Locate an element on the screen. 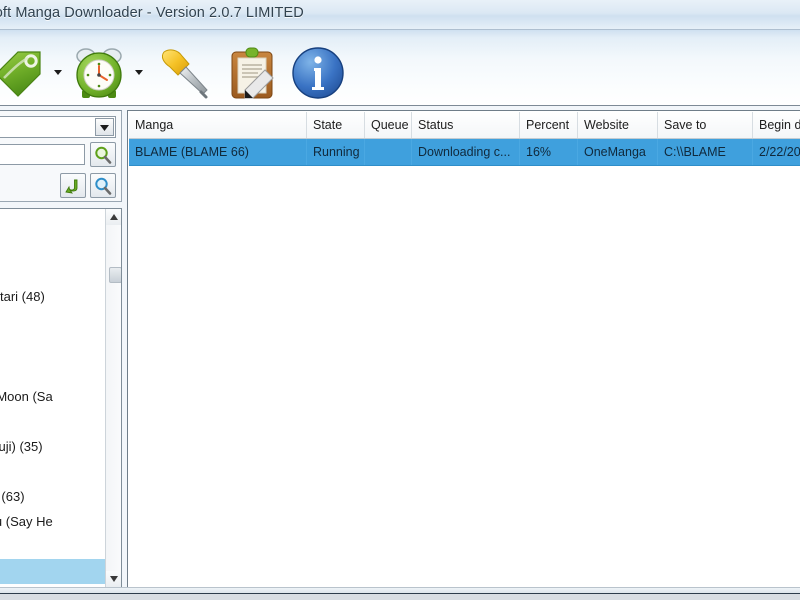 The width and height of the screenshot is (800, 600). table-cell: 2/22/201 is located at coordinates (776, 152).